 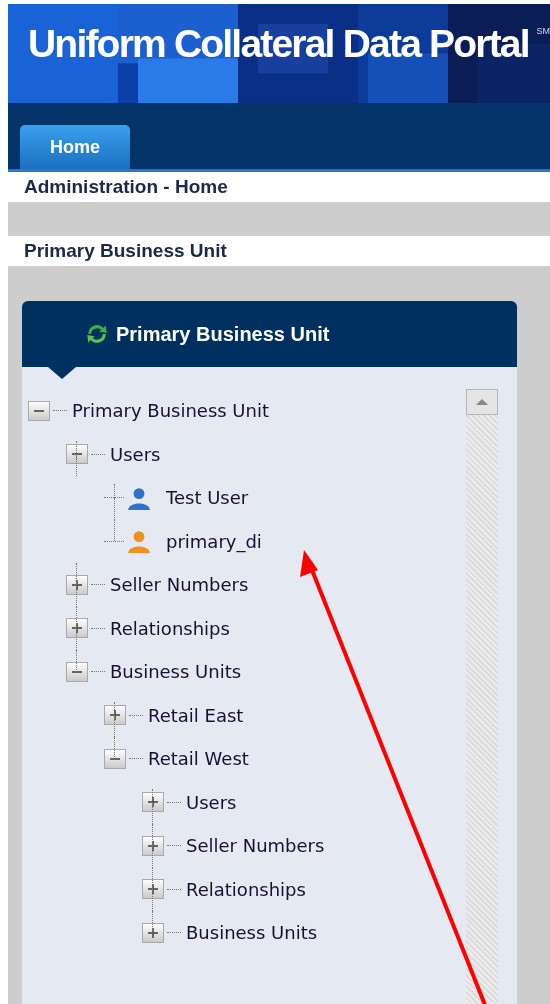 I want to click on section-heading: Primary Business Unit, so click(x=125, y=251).